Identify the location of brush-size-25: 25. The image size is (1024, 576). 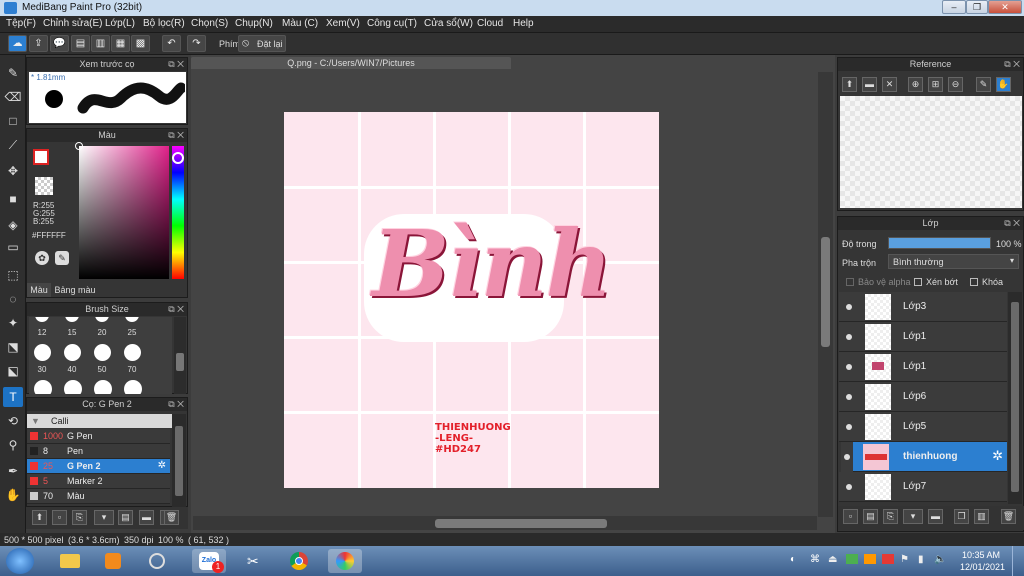
(132, 332).